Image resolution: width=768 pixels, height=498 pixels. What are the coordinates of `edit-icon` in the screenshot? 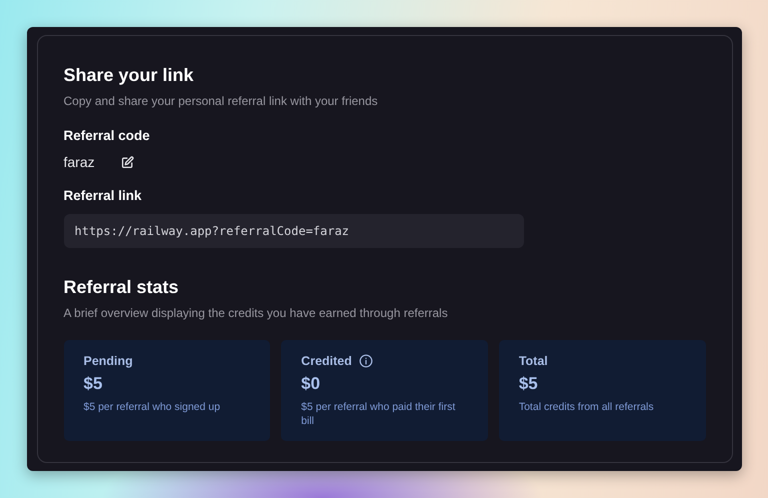 It's located at (127, 162).